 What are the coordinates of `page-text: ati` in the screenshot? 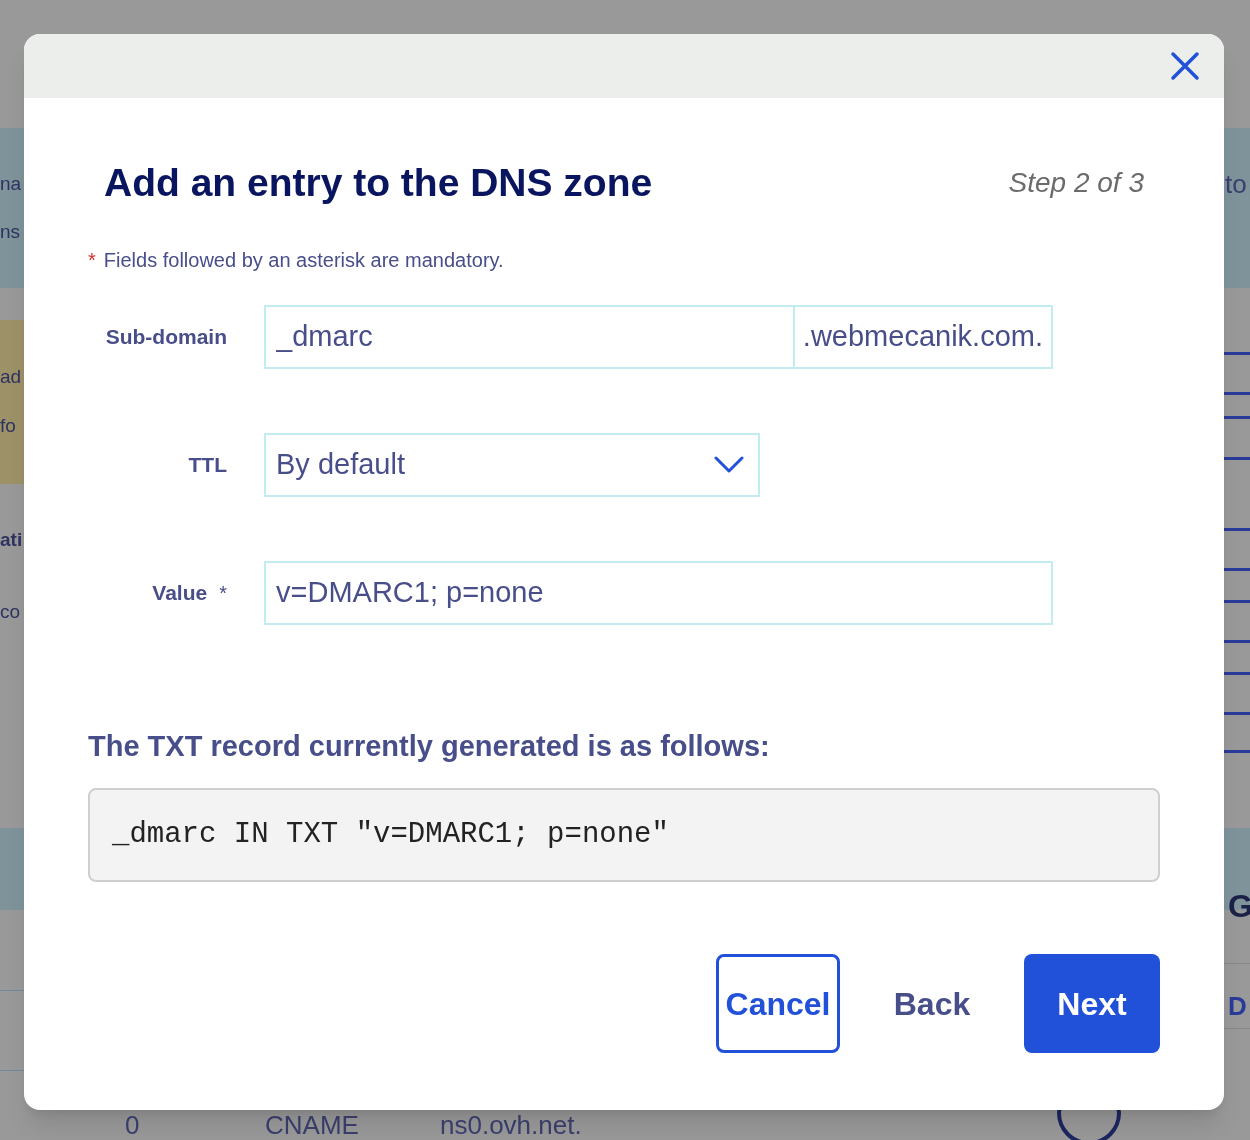 It's located at (11, 540).